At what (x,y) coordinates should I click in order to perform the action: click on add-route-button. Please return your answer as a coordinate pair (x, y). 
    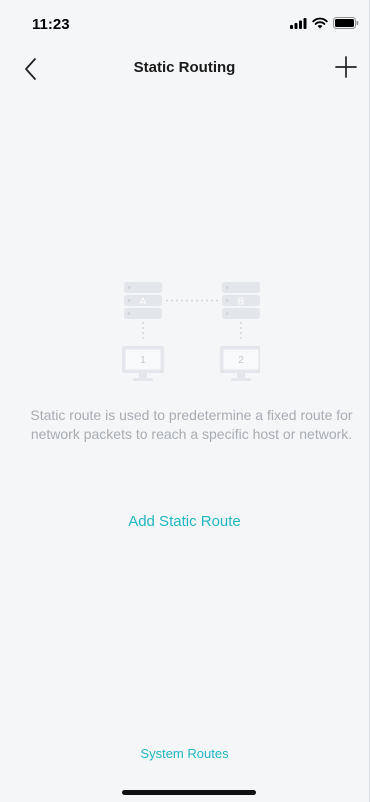
    Looking at the image, I should click on (346, 67).